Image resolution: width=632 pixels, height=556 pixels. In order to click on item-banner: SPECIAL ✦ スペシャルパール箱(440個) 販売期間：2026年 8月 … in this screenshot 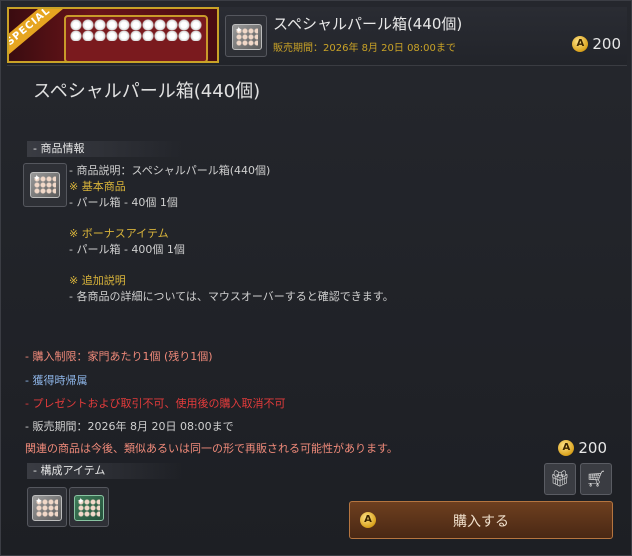, I will do `click(317, 36)`.